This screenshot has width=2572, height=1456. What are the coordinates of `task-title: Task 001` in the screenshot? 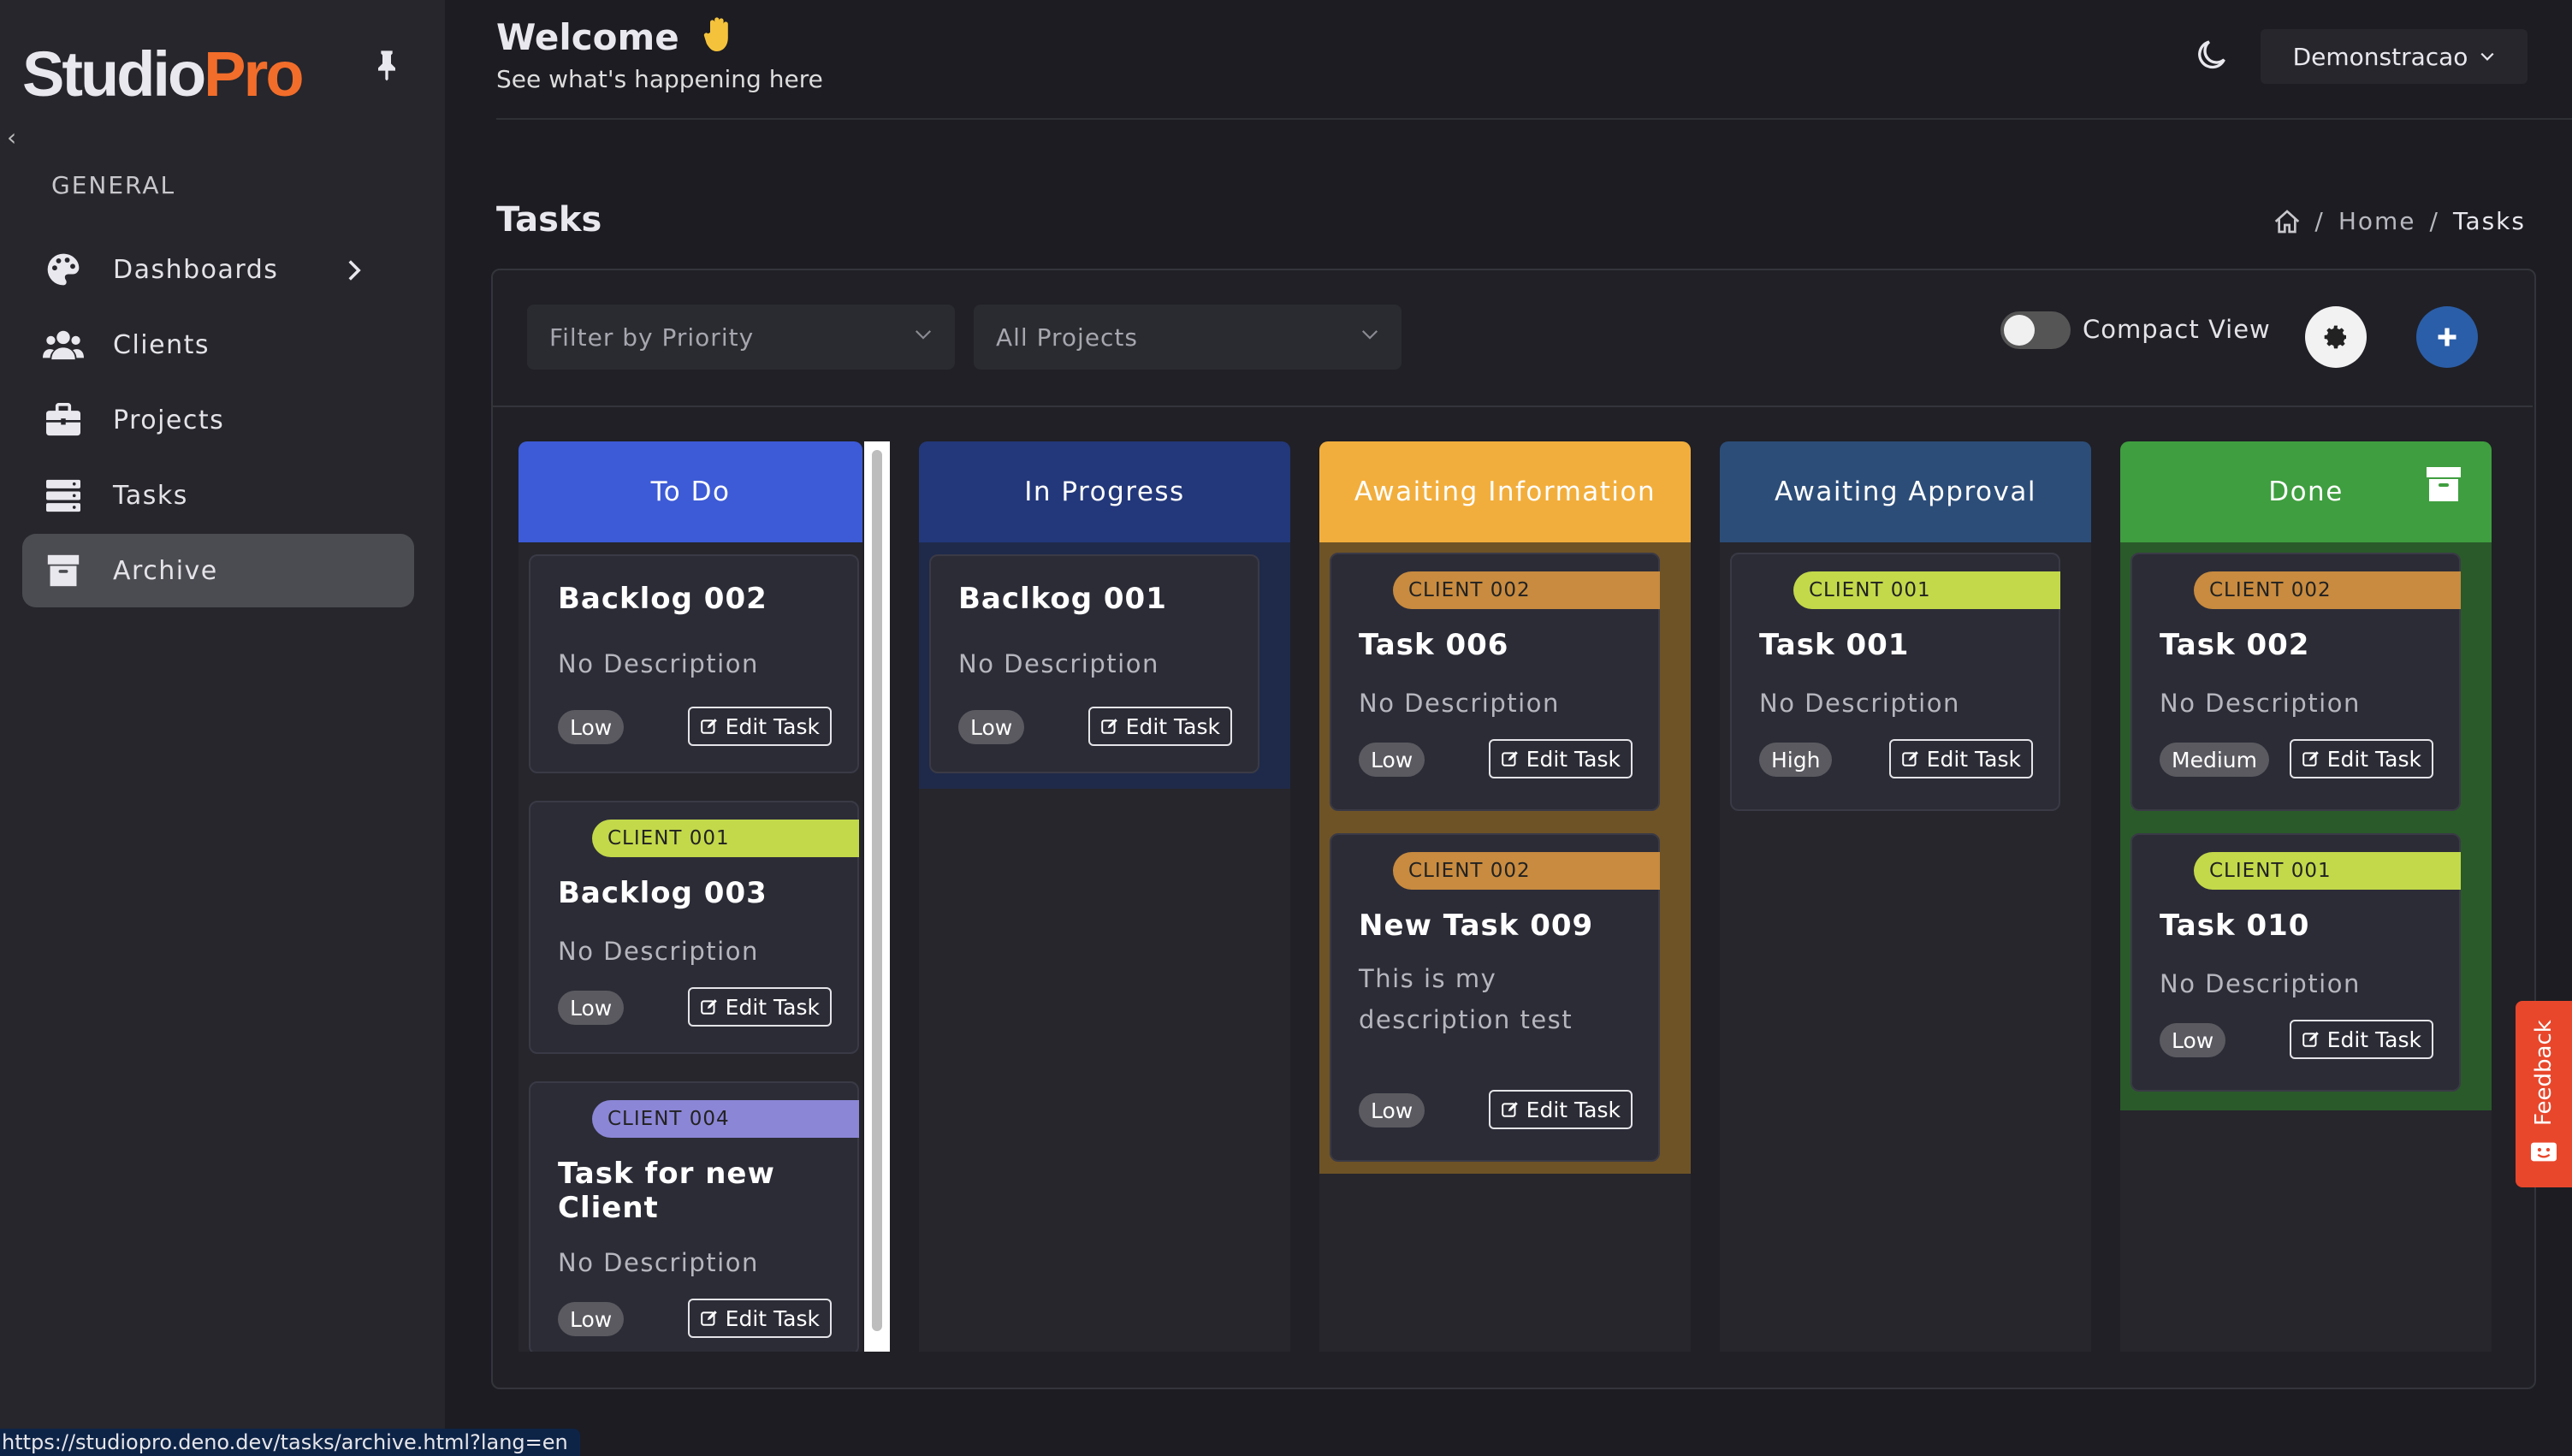 It's located at (1834, 645).